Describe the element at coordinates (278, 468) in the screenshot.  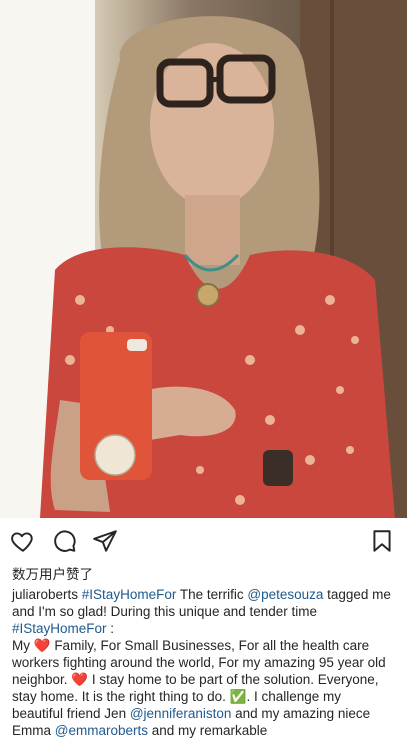
I see `watch` at that location.